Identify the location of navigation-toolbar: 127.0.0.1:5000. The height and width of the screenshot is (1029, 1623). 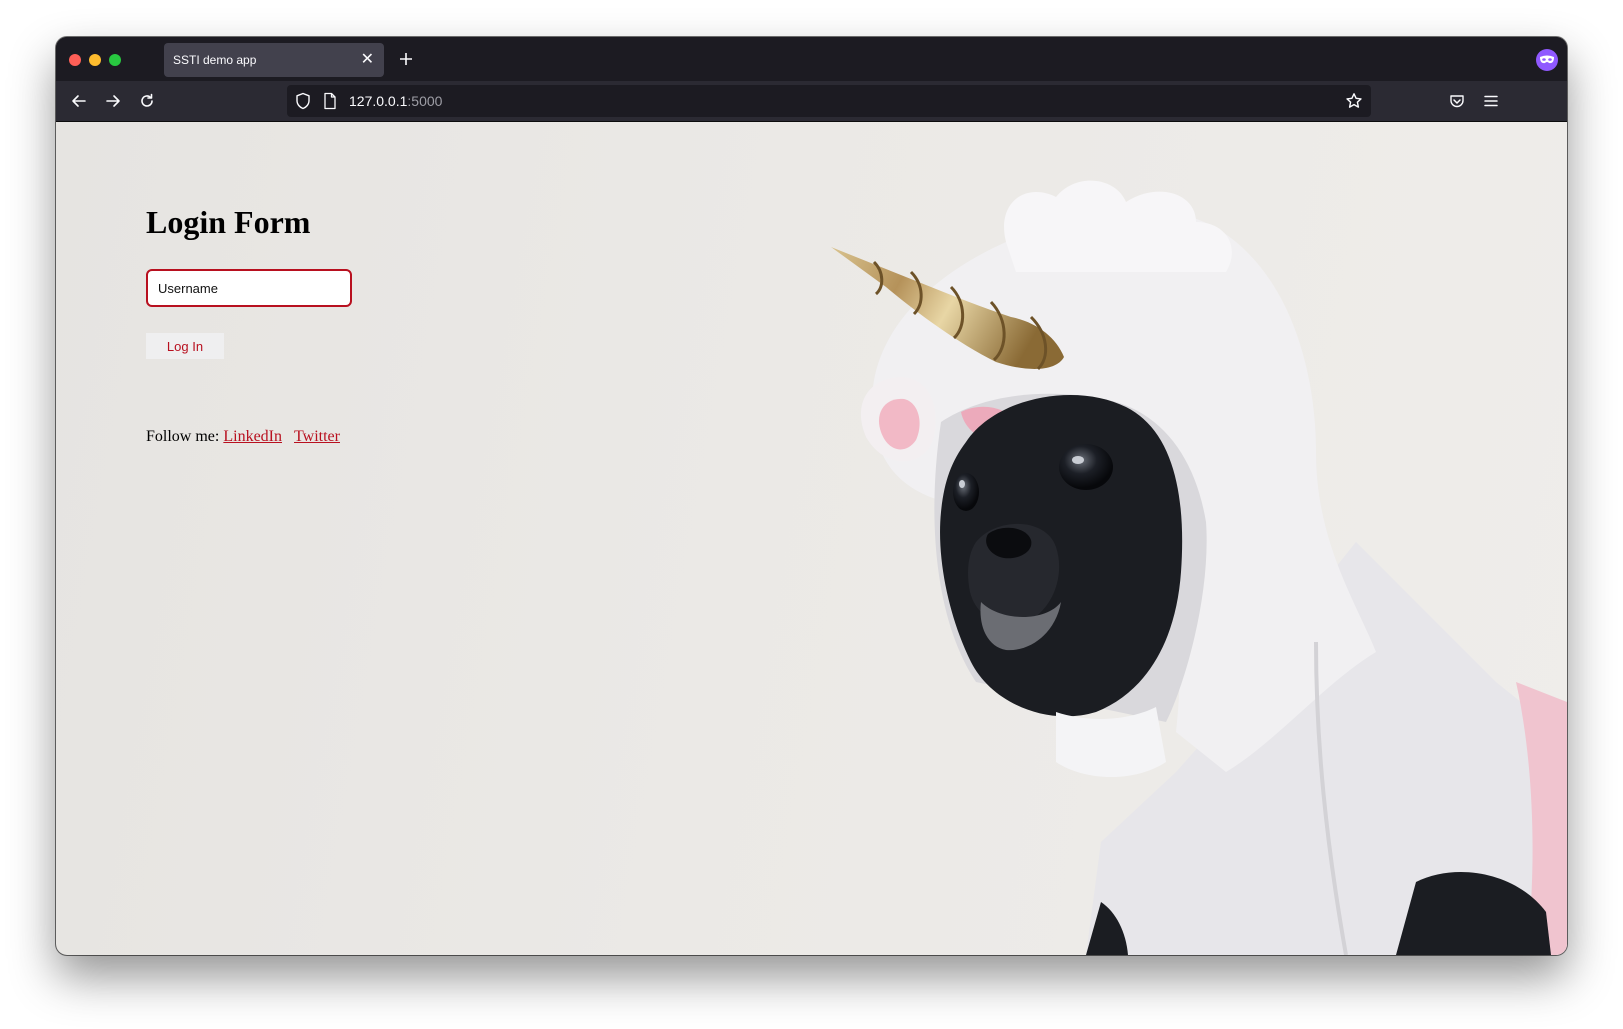
(811, 101).